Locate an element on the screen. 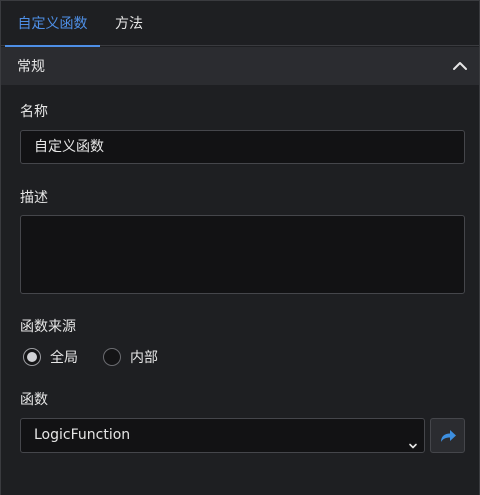 This screenshot has height=495, width=480. function-label: 函数 is located at coordinates (34, 400).